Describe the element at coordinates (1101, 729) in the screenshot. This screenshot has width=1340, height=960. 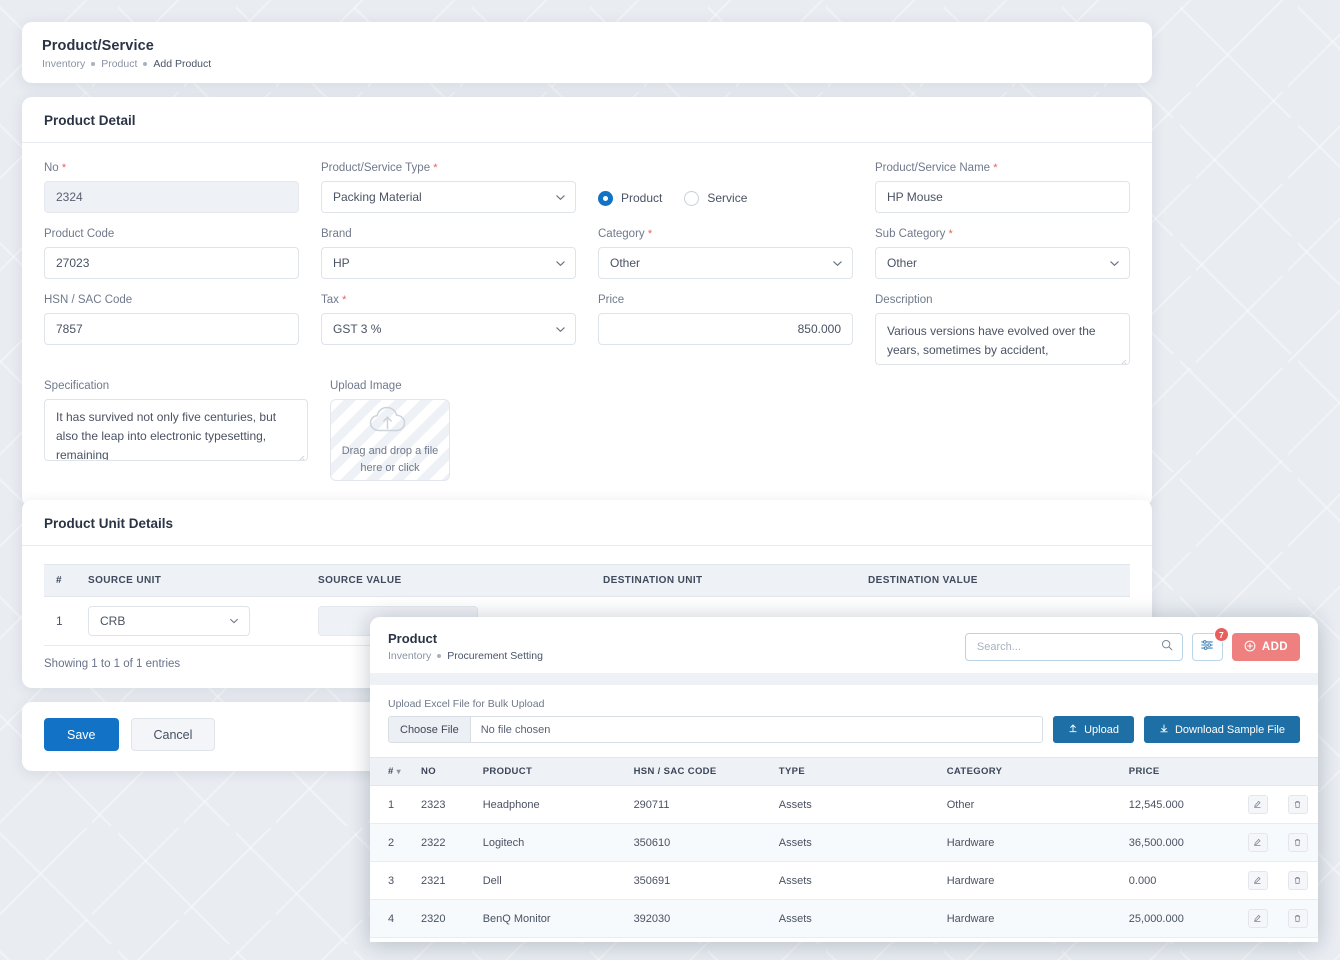
I see `upload-button-label: Upload` at that location.